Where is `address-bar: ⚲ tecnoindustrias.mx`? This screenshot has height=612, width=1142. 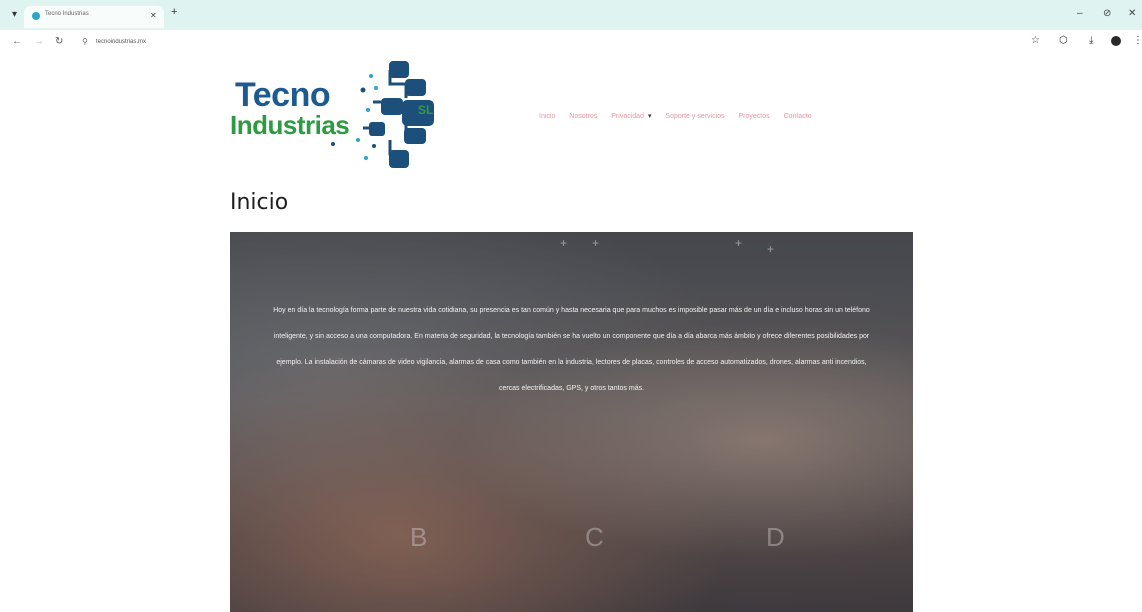
address-bar: ⚲ tecnoindustrias.mx is located at coordinates (543, 43).